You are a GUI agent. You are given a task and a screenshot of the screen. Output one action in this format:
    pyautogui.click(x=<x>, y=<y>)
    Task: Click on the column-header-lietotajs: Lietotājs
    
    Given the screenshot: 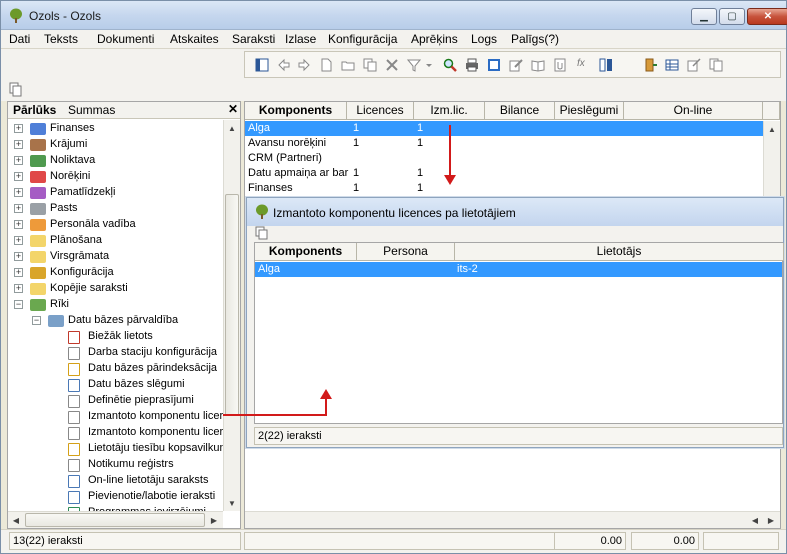 What is the action you would take?
    pyautogui.click(x=619, y=252)
    